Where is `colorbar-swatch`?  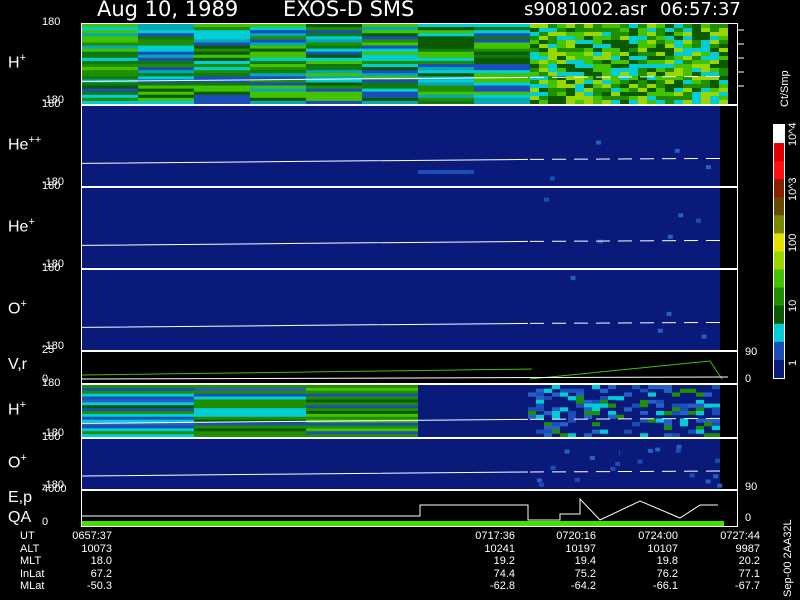
colorbar-swatch is located at coordinates (779, 369).